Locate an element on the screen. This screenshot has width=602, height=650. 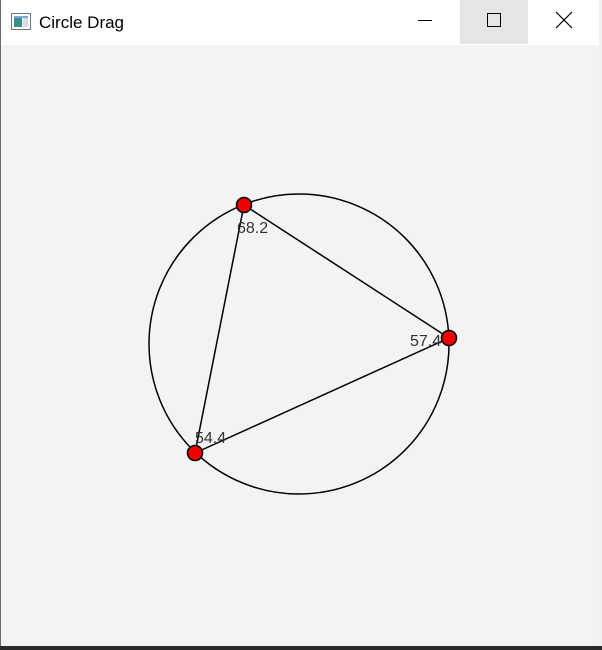
title-bar: Circle Drag is located at coordinates (300, 22).